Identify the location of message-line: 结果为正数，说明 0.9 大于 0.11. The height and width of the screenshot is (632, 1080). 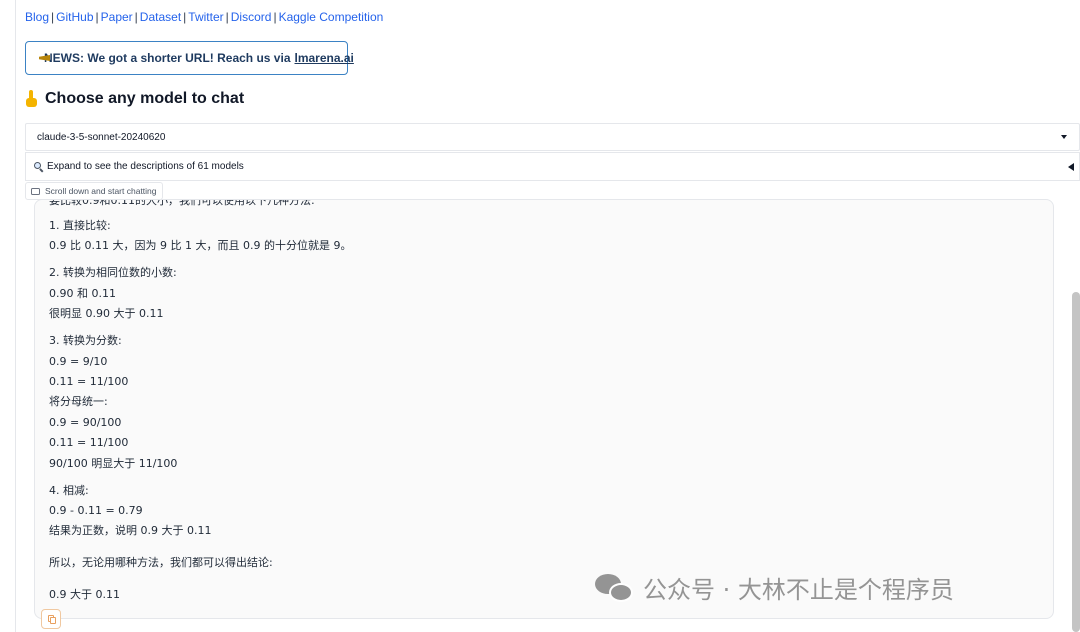
(130, 530).